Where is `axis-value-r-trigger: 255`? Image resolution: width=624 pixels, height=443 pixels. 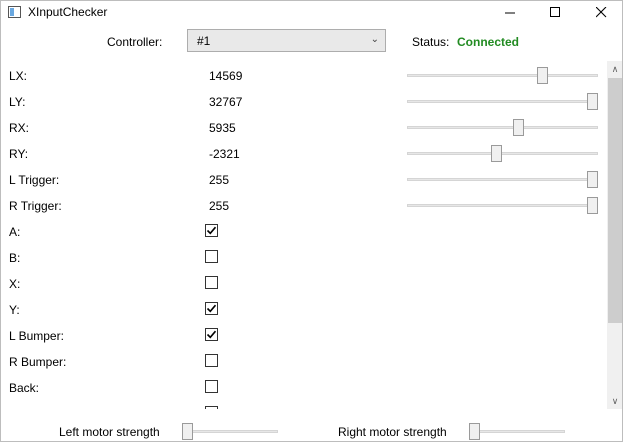
axis-value-r-trigger: 255 is located at coordinates (219, 206).